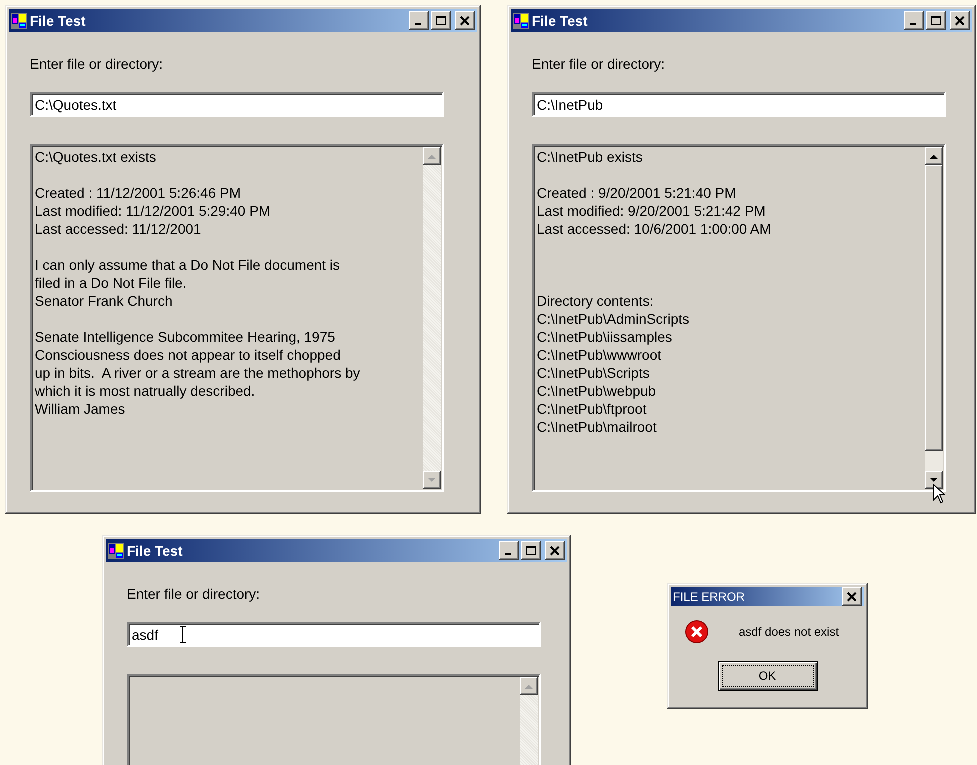 The image size is (977, 765). What do you see at coordinates (237, 104) in the screenshot?
I see `path-input: C:\Quotes.txt` at bounding box center [237, 104].